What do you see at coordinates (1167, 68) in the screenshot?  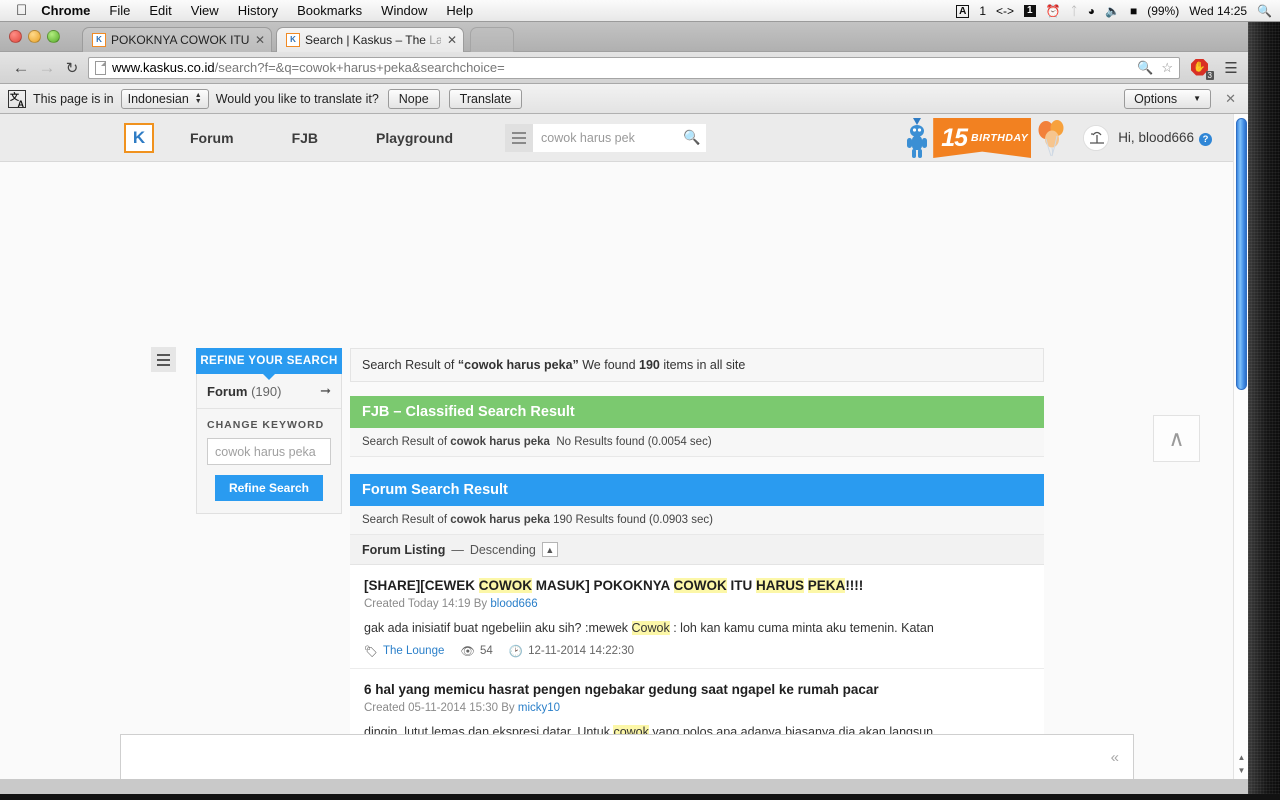 I see `bookmark-star-icon: ☆` at bounding box center [1167, 68].